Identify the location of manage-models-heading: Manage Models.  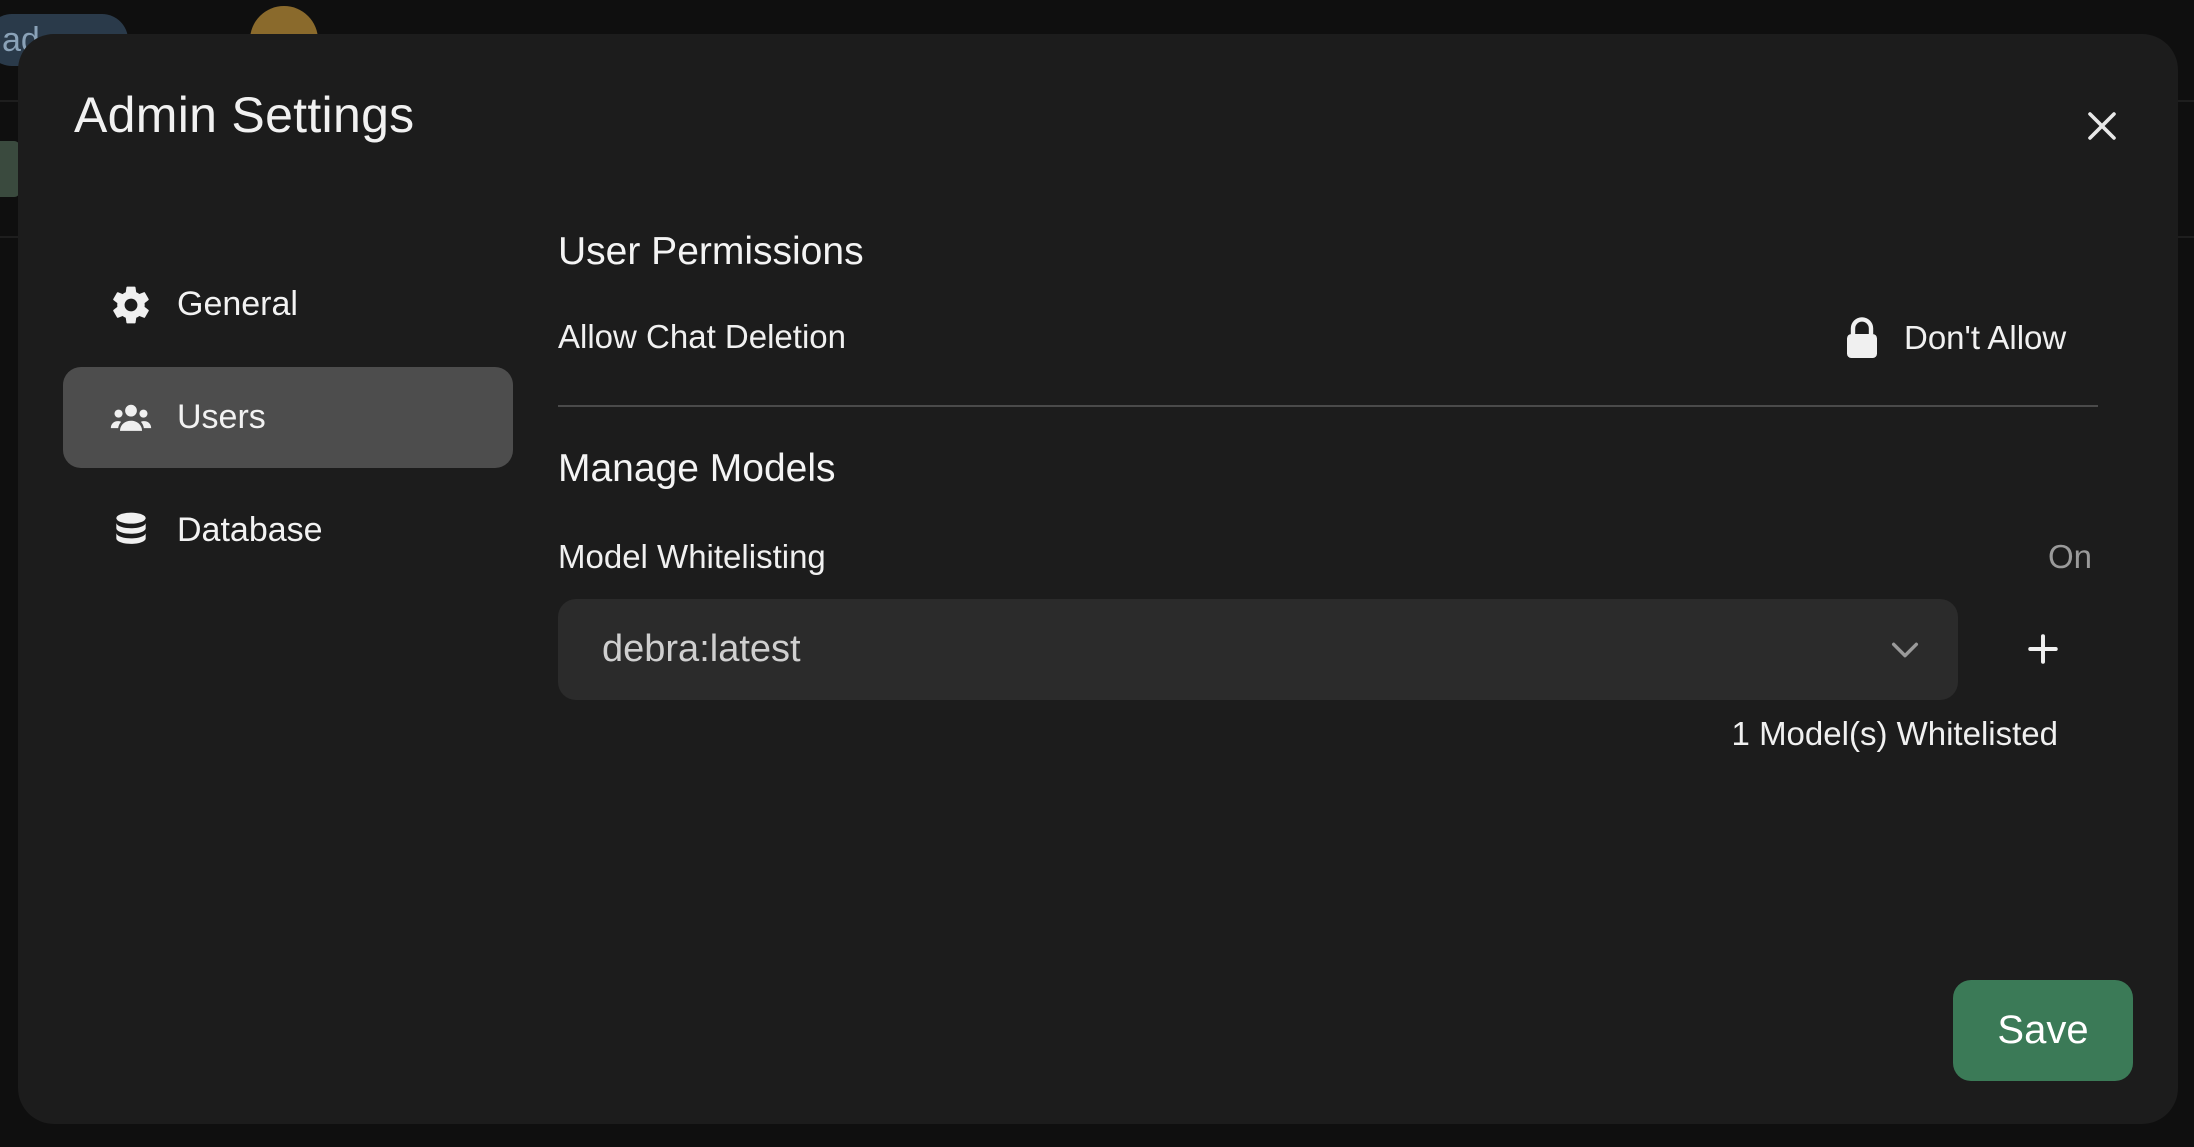
(697, 468).